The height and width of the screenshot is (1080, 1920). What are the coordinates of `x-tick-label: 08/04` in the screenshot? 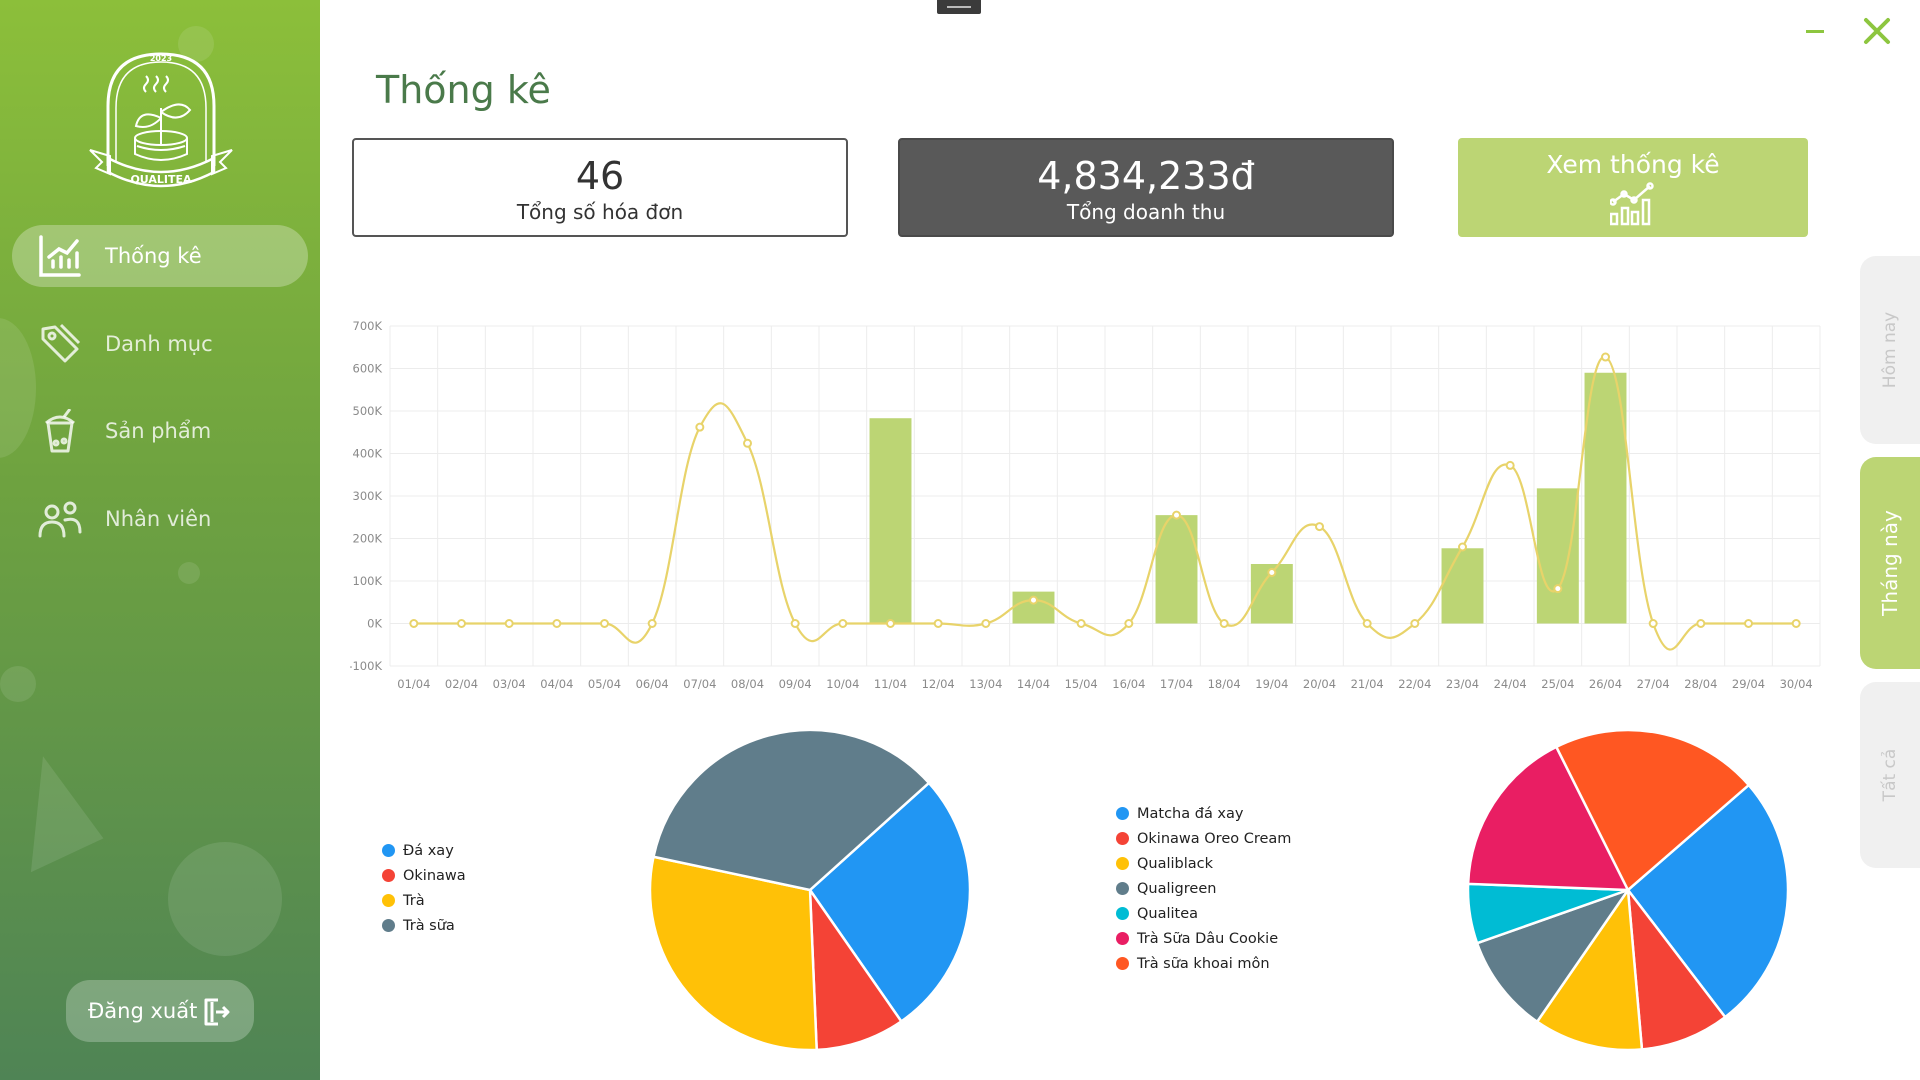 It's located at (747, 684).